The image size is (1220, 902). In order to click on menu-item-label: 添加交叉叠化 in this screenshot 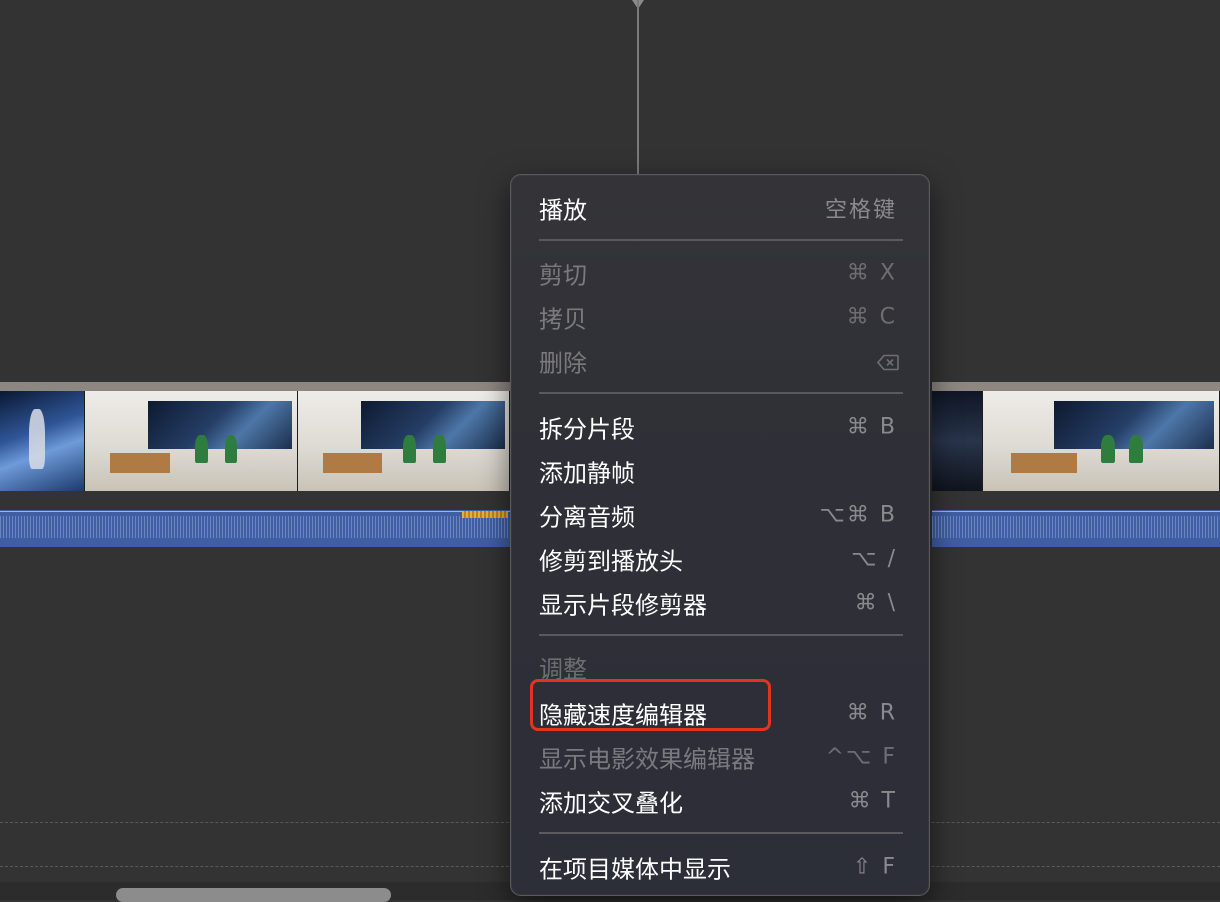, I will do `click(611, 803)`.